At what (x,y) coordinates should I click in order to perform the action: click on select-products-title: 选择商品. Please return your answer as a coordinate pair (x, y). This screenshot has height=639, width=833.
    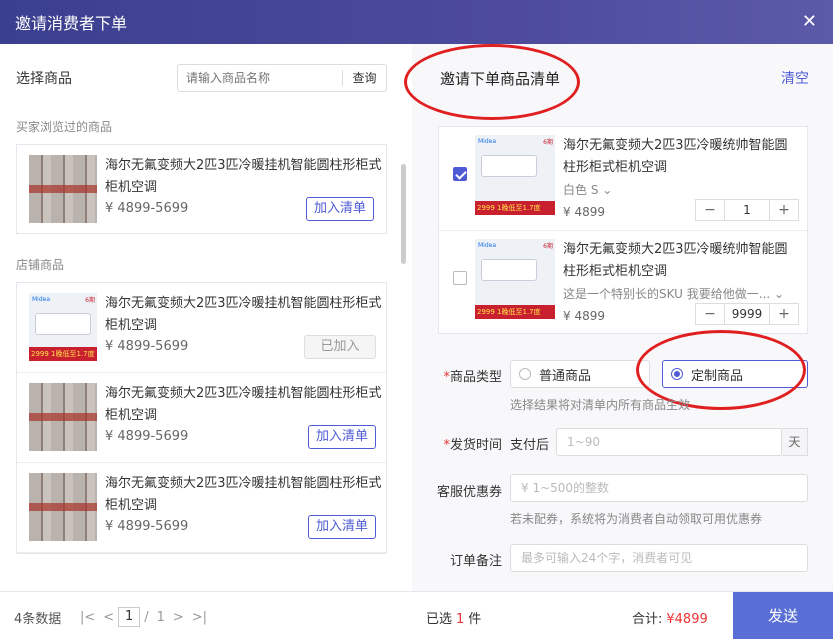
    Looking at the image, I should click on (44, 79).